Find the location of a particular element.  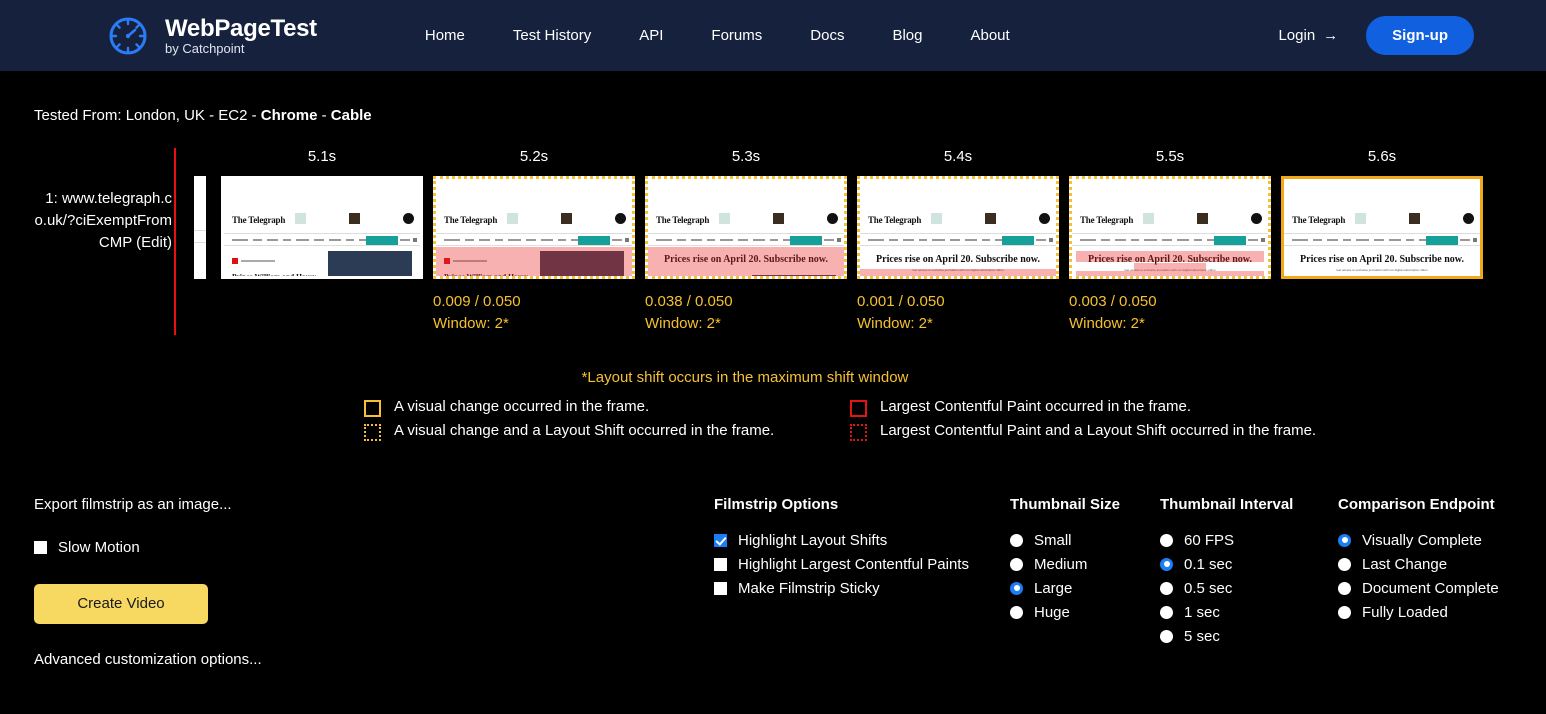

option-row: Highlight Largest Contentful Paints is located at coordinates (862, 564).